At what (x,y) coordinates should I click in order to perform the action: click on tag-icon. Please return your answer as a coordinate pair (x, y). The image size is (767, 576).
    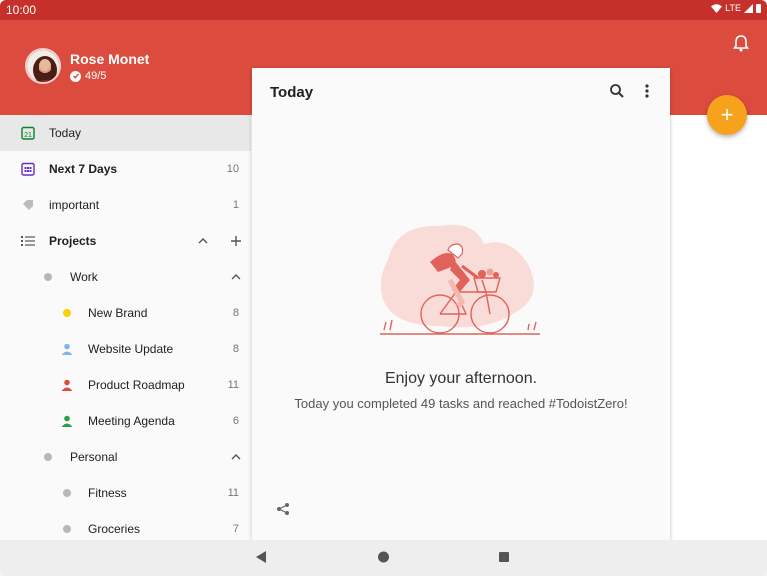
    Looking at the image, I should click on (28, 205).